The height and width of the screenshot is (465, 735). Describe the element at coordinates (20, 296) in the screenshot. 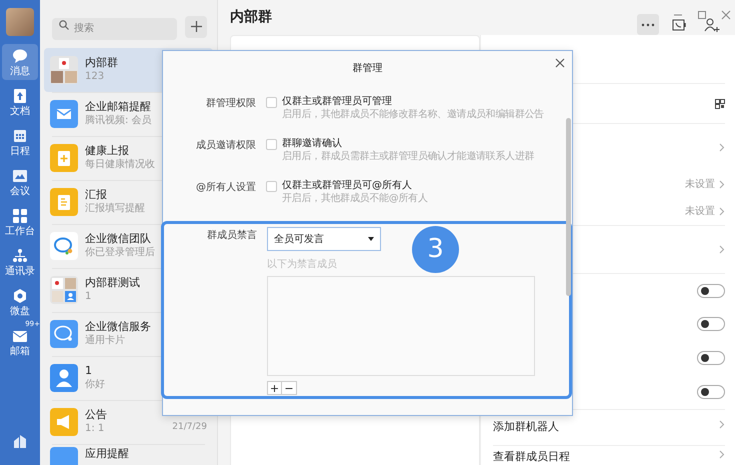

I see `hexagon-icon` at that location.